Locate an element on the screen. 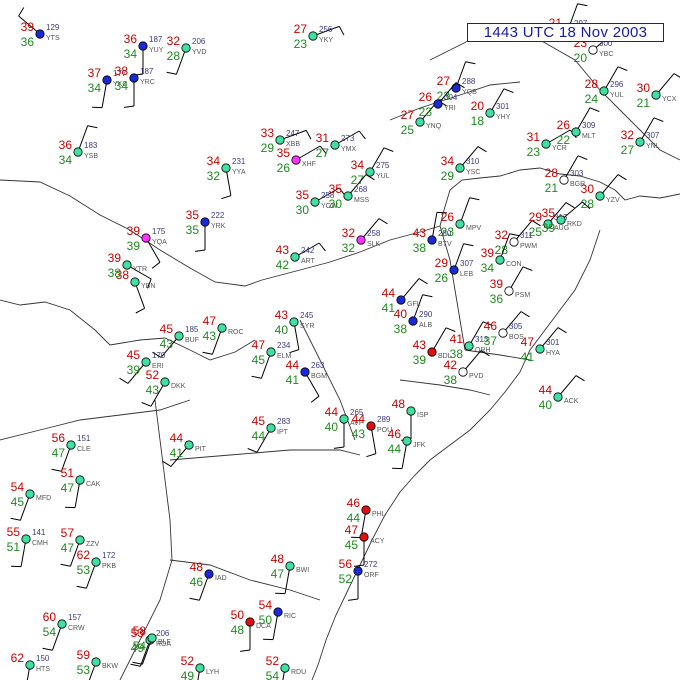  station-id: LEB is located at coordinates (467, 274).